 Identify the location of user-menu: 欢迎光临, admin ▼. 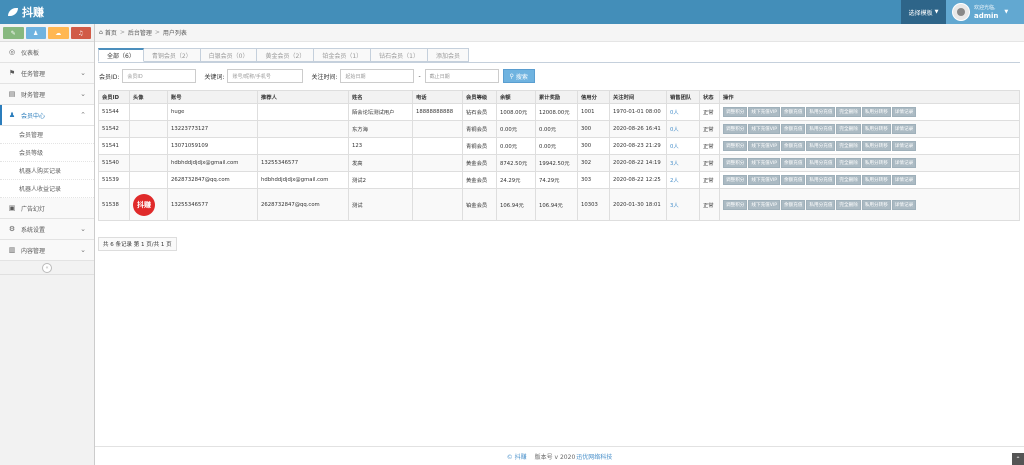
(985, 12).